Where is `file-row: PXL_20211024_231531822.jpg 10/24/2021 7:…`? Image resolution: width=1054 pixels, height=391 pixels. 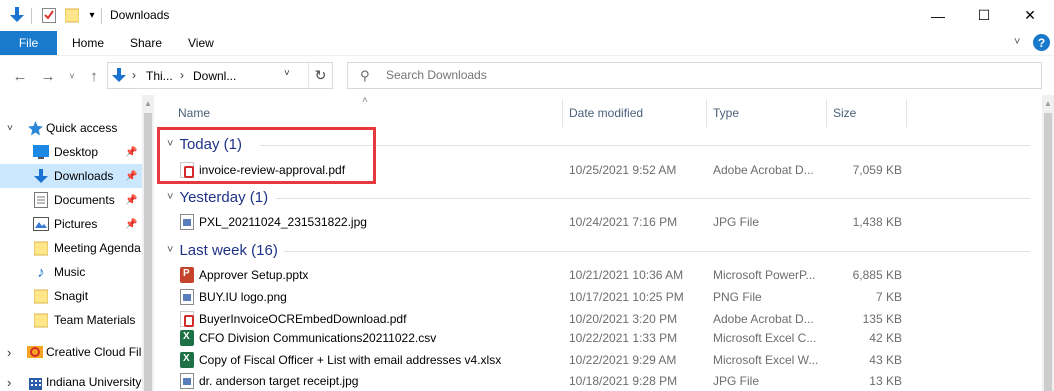 file-row: PXL_20211024_231531822.jpg 10/24/2021 7:… is located at coordinates (598, 222).